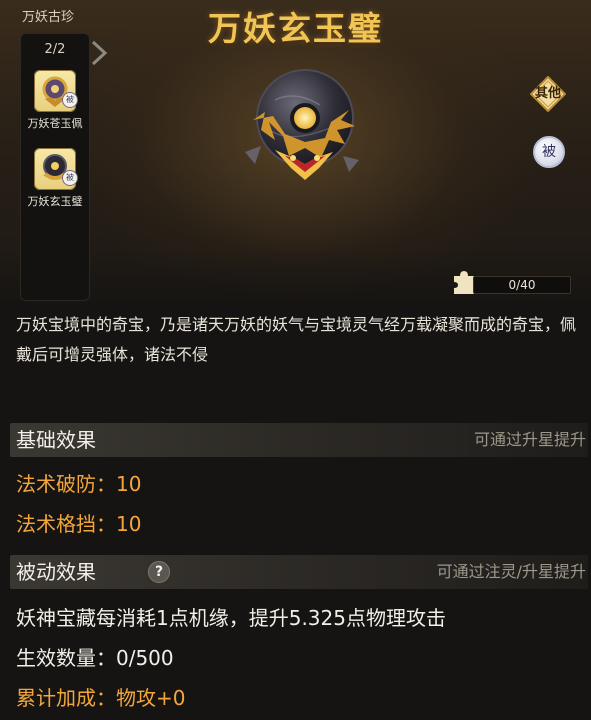 The image size is (591, 720). Describe the element at coordinates (56, 440) in the screenshot. I see `basic-effects-title: 基础效果` at that location.